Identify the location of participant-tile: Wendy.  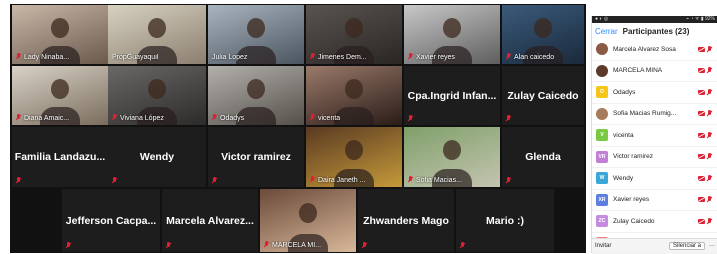
(157, 157).